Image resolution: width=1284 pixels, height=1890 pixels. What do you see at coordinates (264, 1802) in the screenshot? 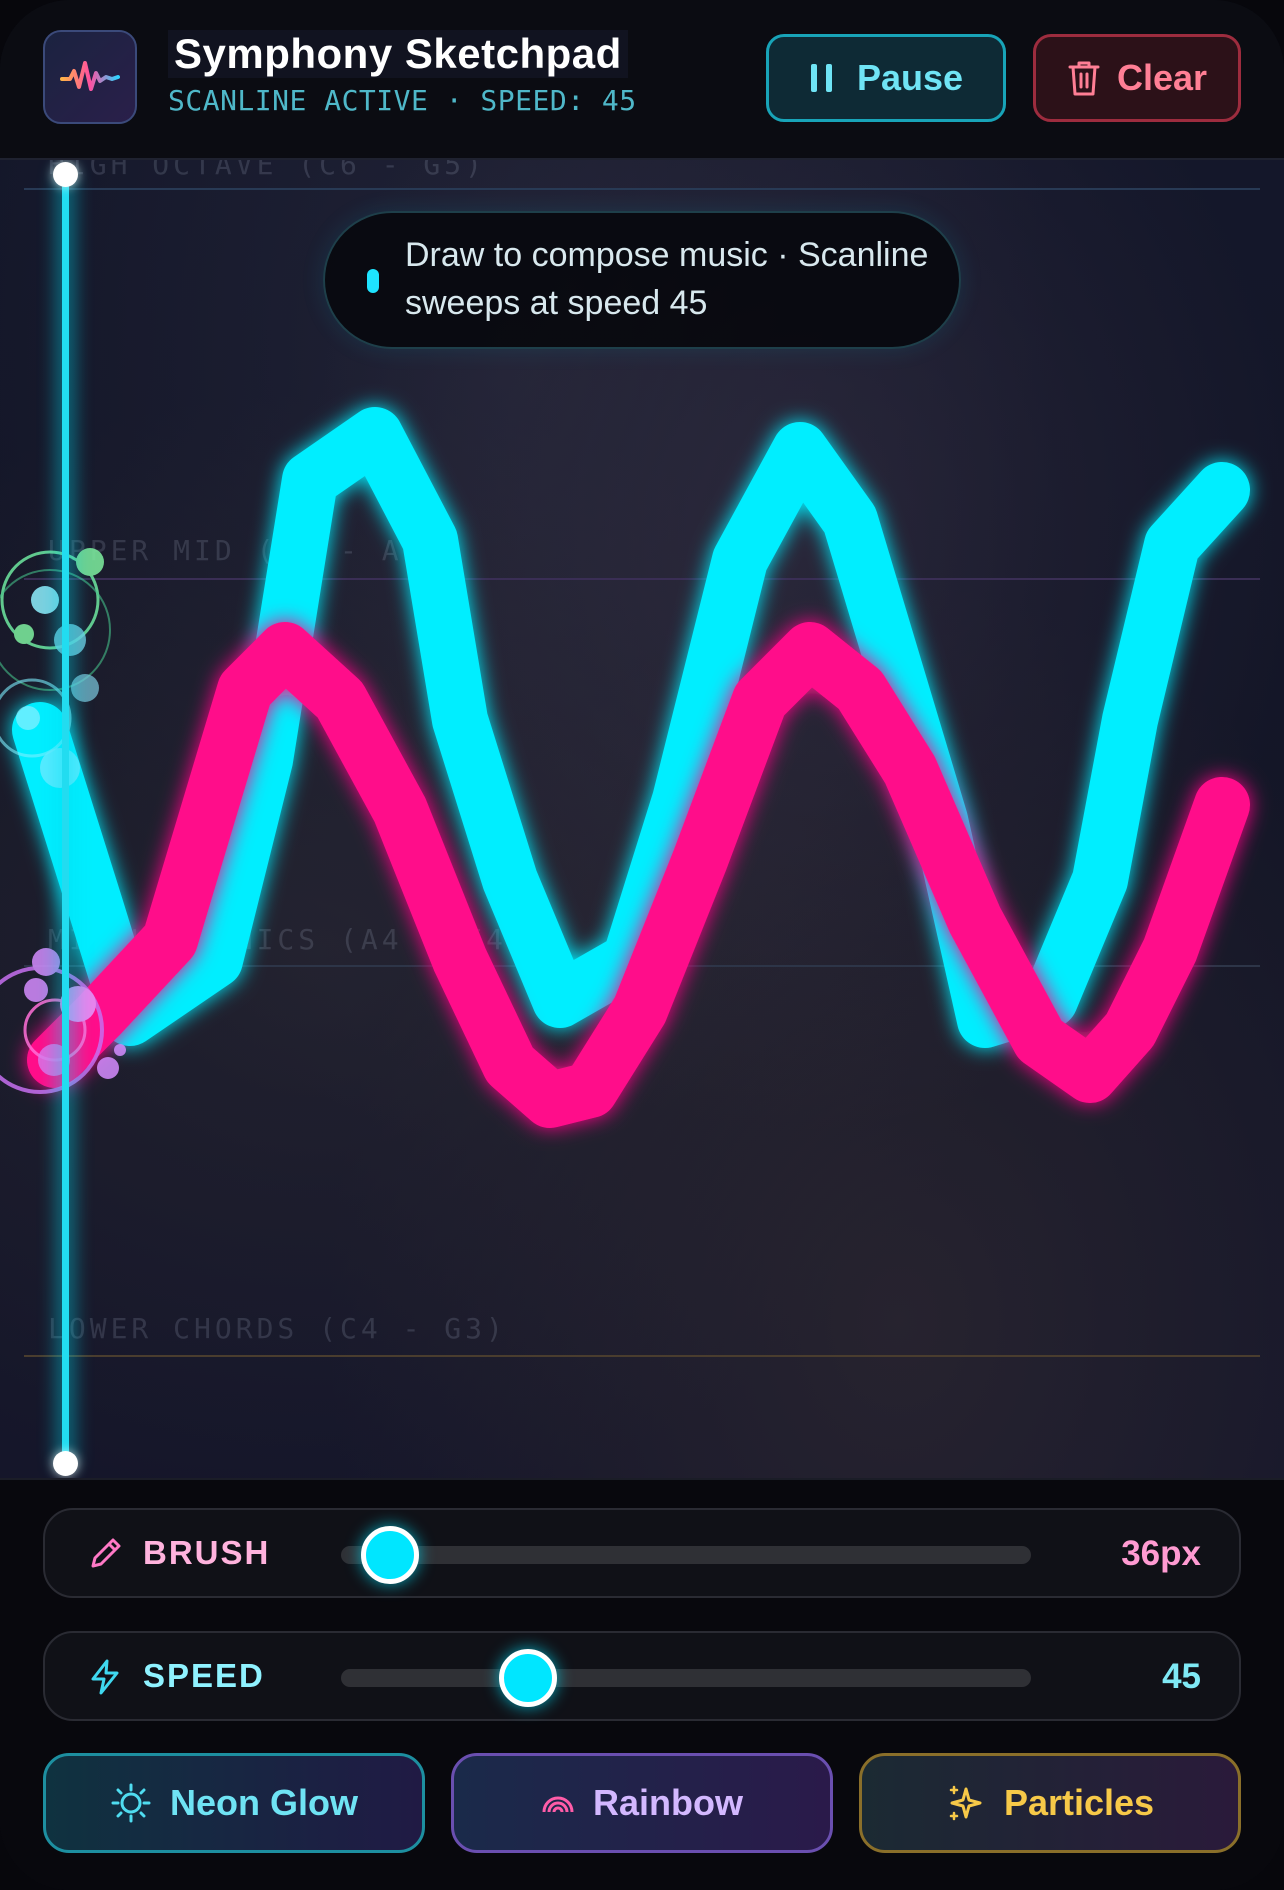
I see `neon-glow-label: Neon Glow` at bounding box center [264, 1802].